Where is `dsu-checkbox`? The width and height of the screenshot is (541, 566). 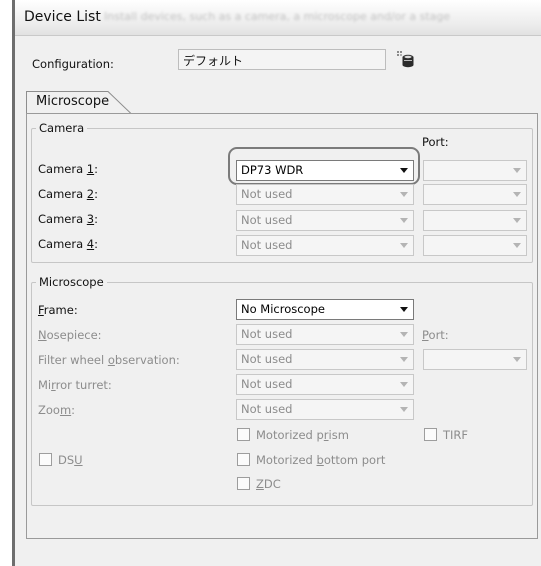
dsu-checkbox is located at coordinates (45, 459).